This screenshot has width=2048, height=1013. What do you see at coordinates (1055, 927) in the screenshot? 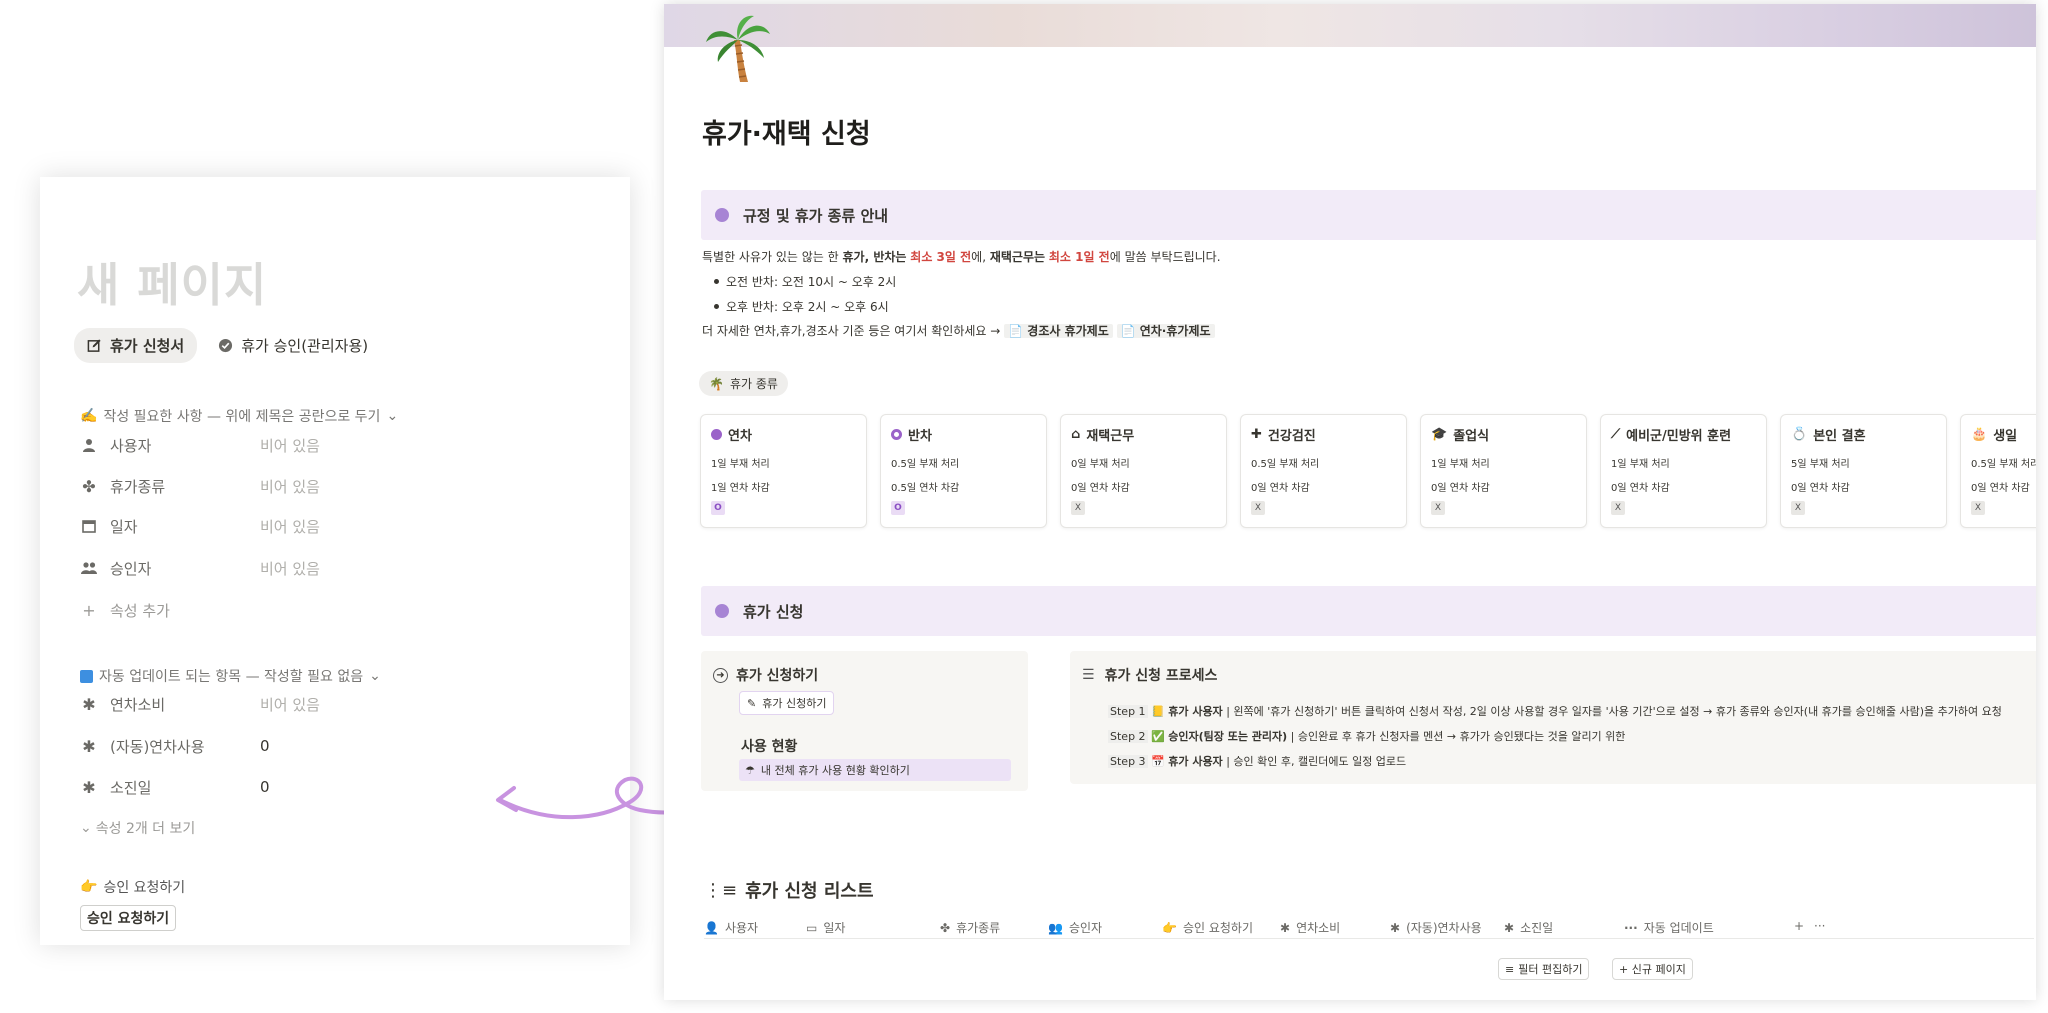
I see `people-icon: 👥` at bounding box center [1055, 927].